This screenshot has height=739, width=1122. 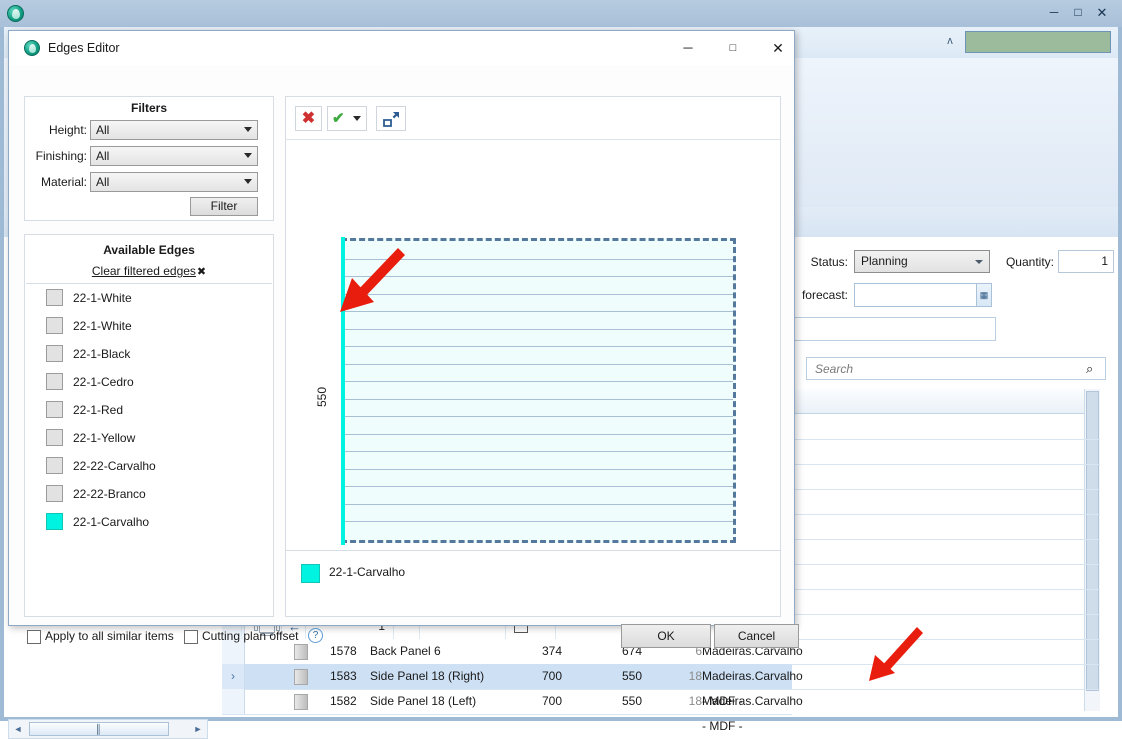 What do you see at coordinates (198, 729) in the screenshot?
I see `scroll-right-arrow-icon: ►` at bounding box center [198, 729].